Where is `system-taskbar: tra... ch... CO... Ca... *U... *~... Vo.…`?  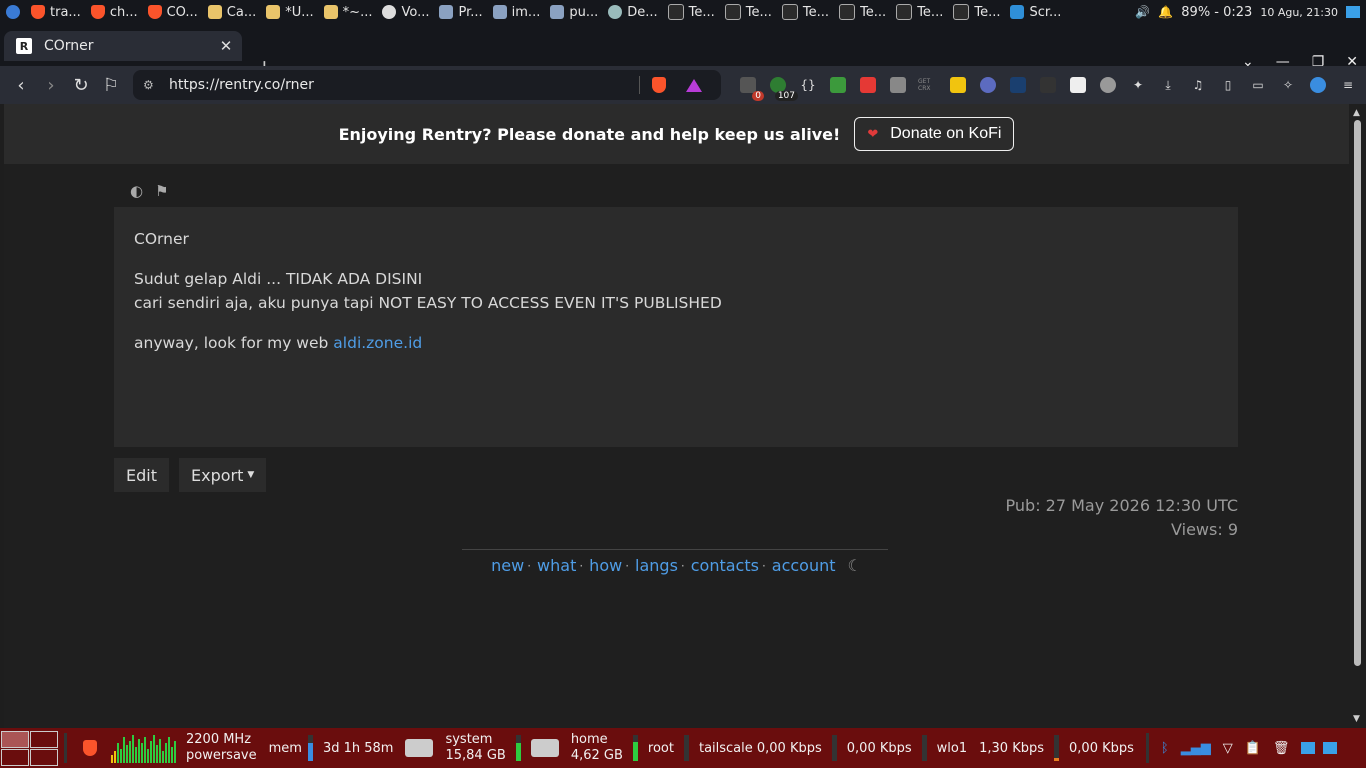
system-taskbar: tra... ch... CO... Ca... *U... *~... Vo.… is located at coordinates (683, 12).